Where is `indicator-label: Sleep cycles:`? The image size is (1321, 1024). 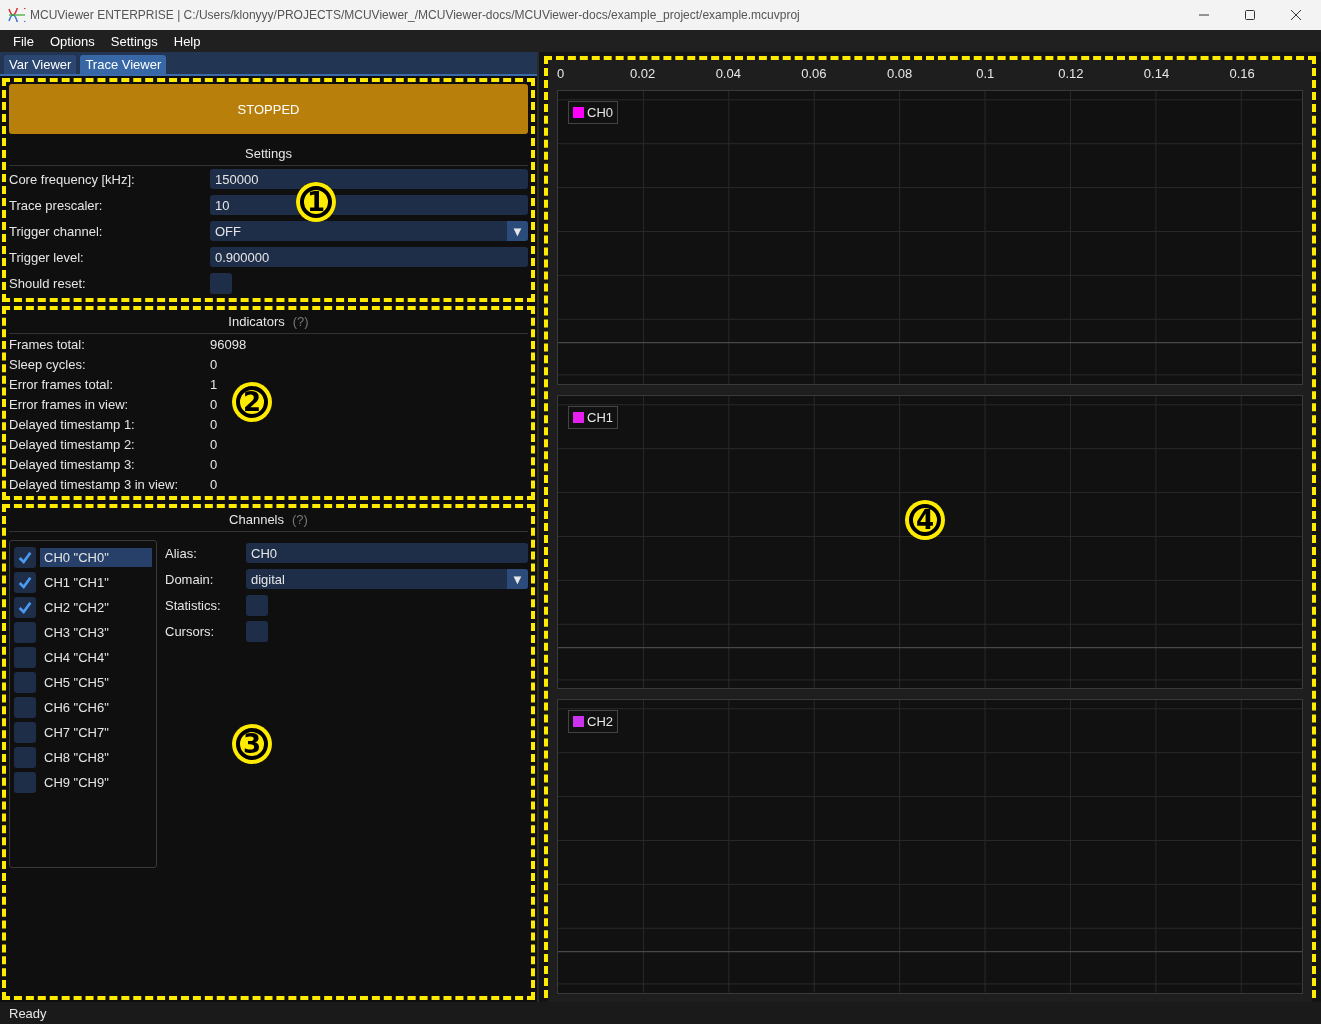 indicator-label: Sleep cycles: is located at coordinates (48, 364).